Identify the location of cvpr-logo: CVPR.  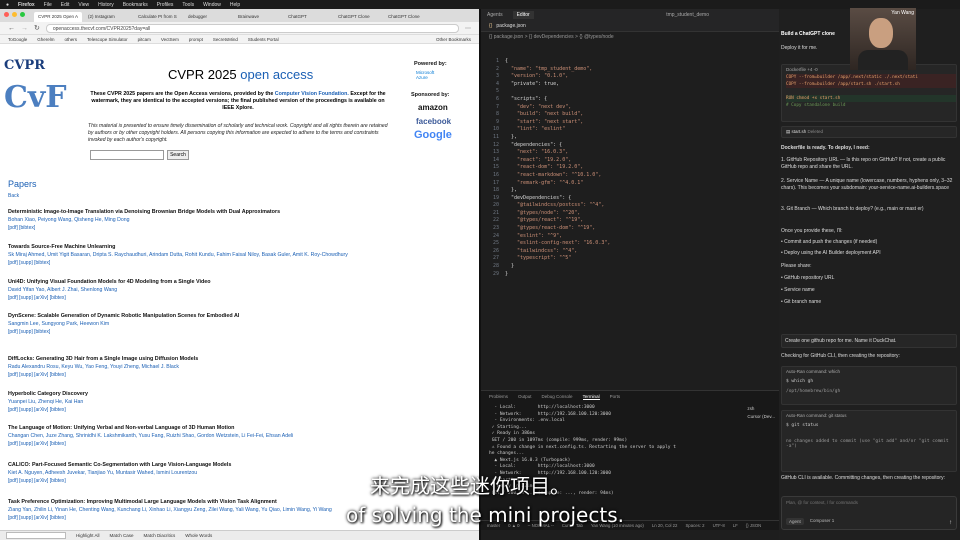
(24, 65).